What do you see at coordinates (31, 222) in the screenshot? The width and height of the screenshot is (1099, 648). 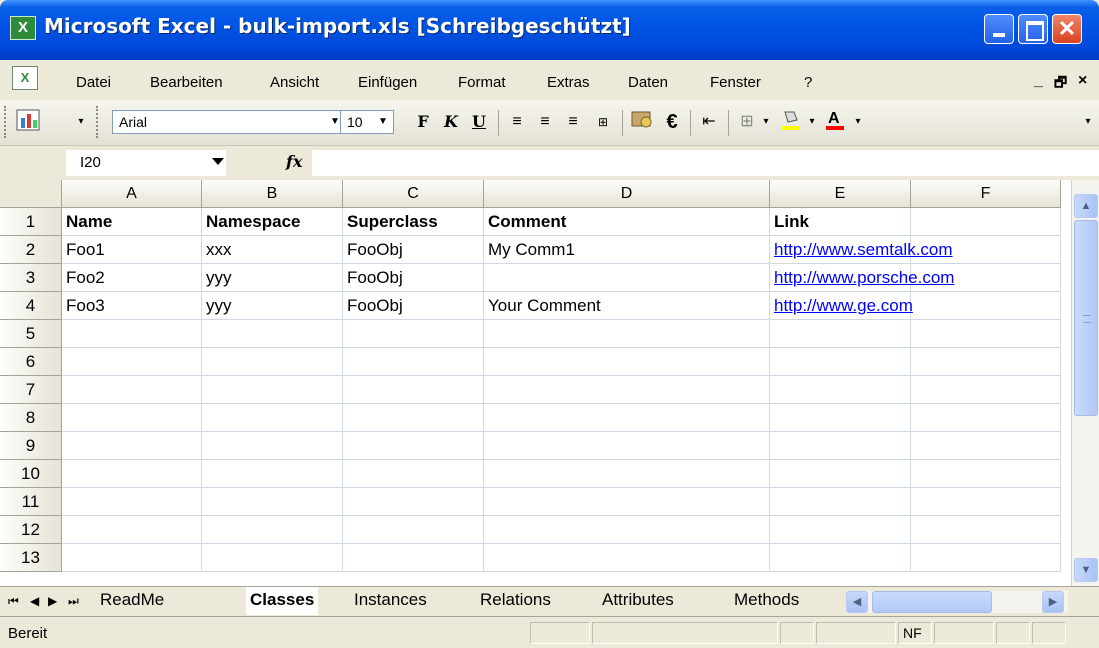 I see `row-header-1: 1` at bounding box center [31, 222].